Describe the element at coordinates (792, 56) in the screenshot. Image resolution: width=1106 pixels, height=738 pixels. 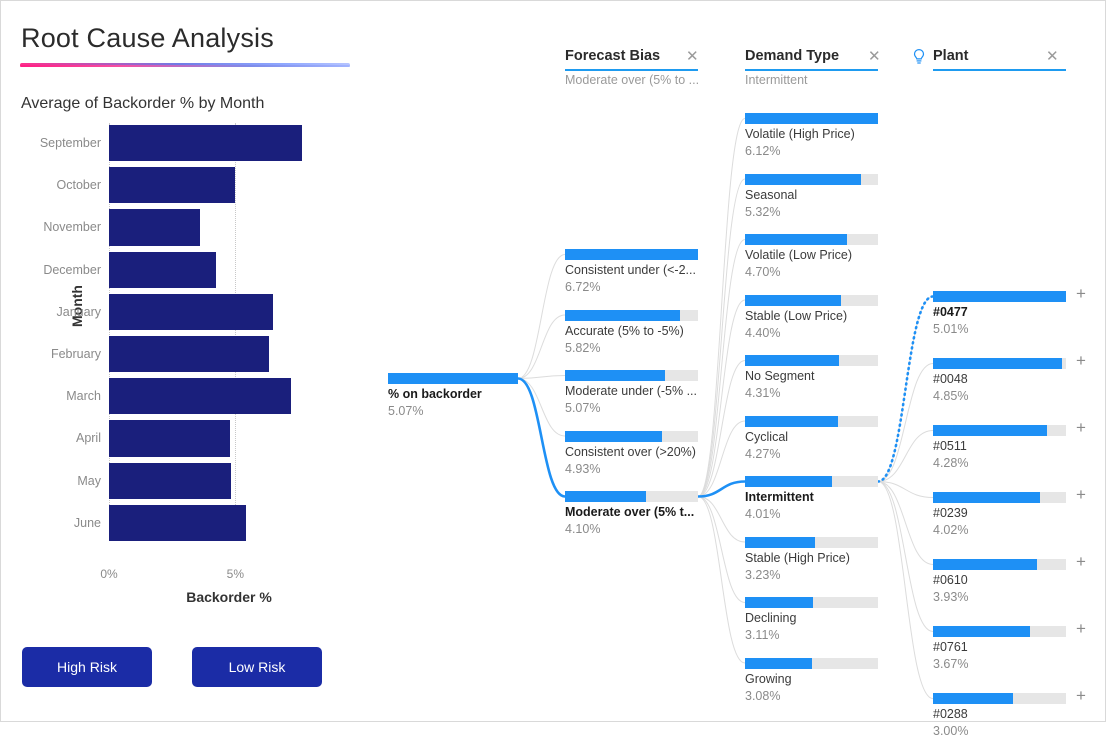
I see `tree-column-title: Demand Type` at that location.